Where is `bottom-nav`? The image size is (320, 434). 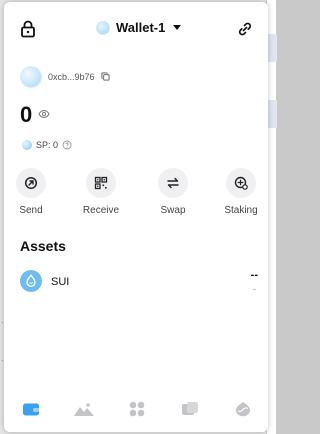 bottom-nav is located at coordinates (136, 409).